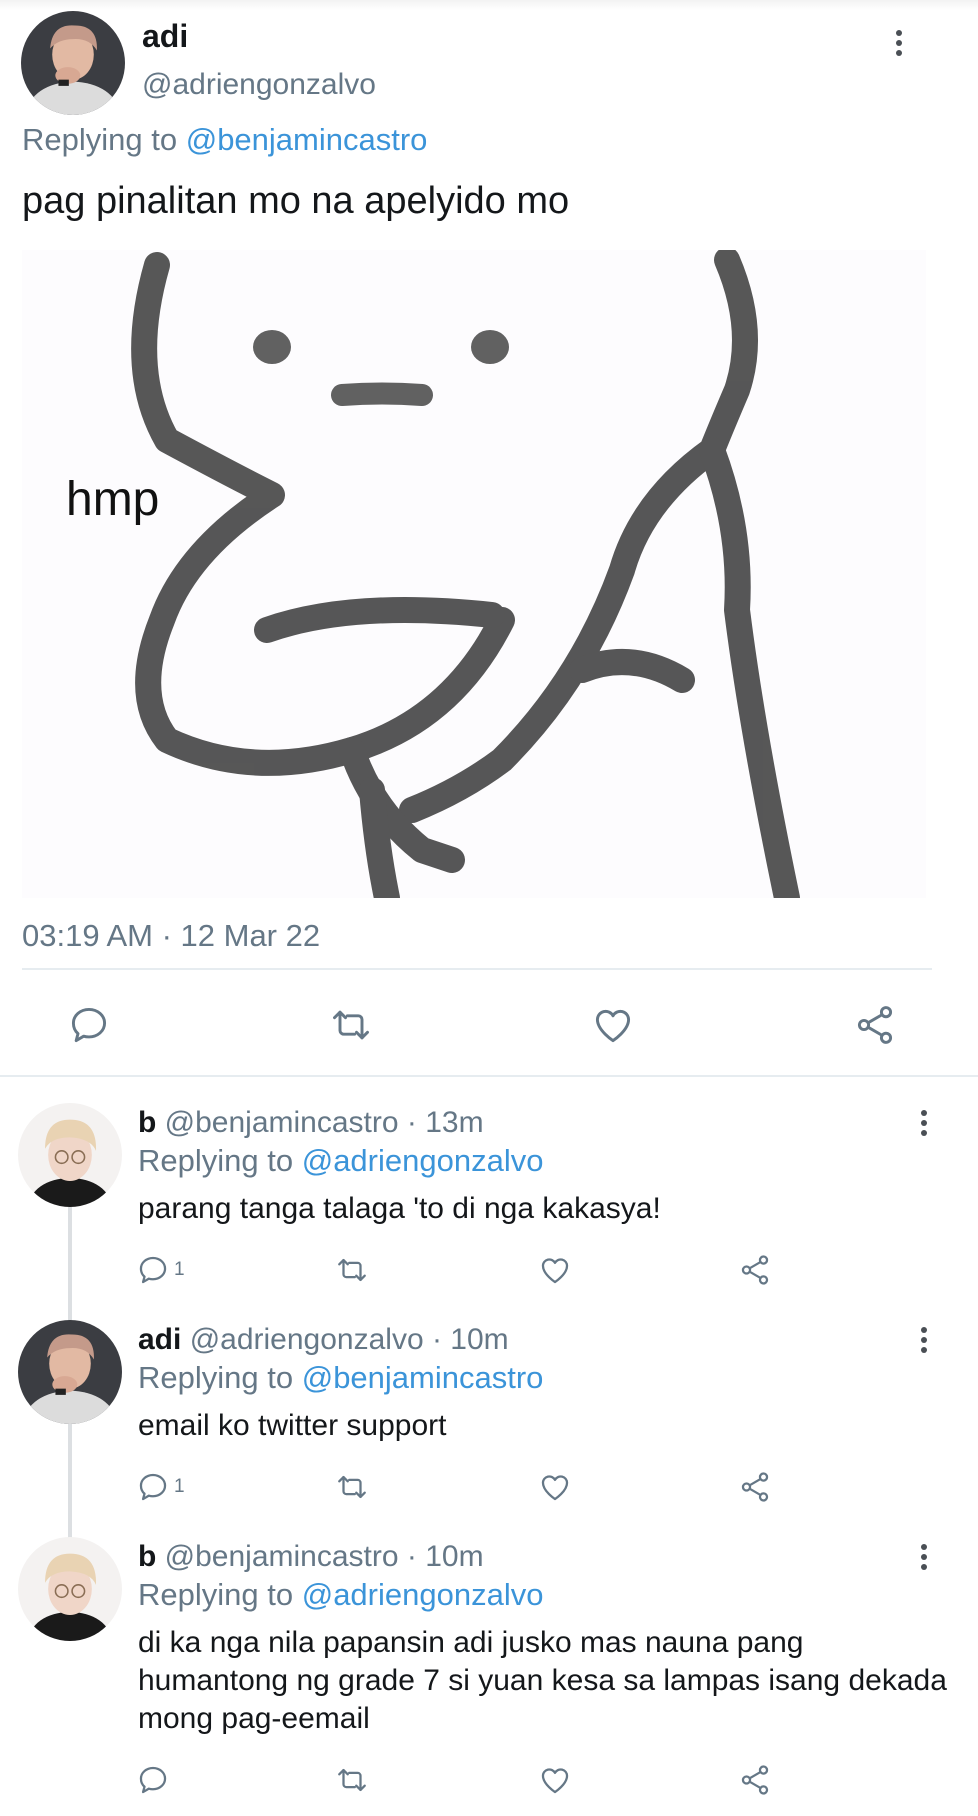  What do you see at coordinates (489, 1076) in the screenshot?
I see `section-divider` at bounding box center [489, 1076].